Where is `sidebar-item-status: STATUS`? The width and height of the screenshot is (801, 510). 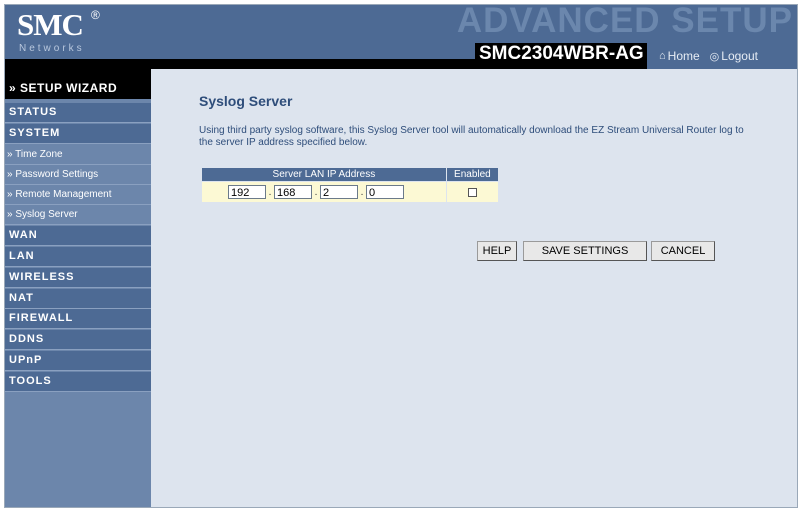 sidebar-item-status: STATUS is located at coordinates (78, 113).